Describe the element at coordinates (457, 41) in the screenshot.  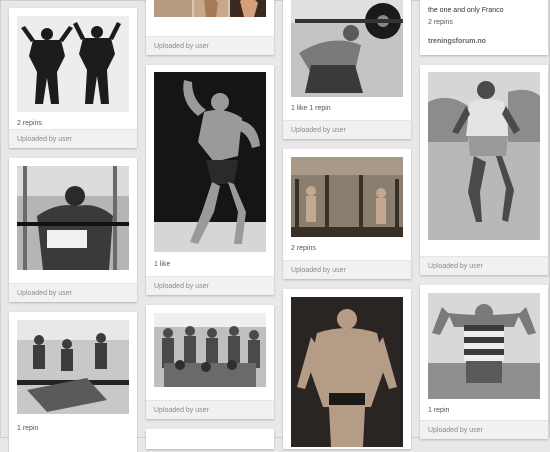
I see `pin-source-site: treningsforum.no` at that location.